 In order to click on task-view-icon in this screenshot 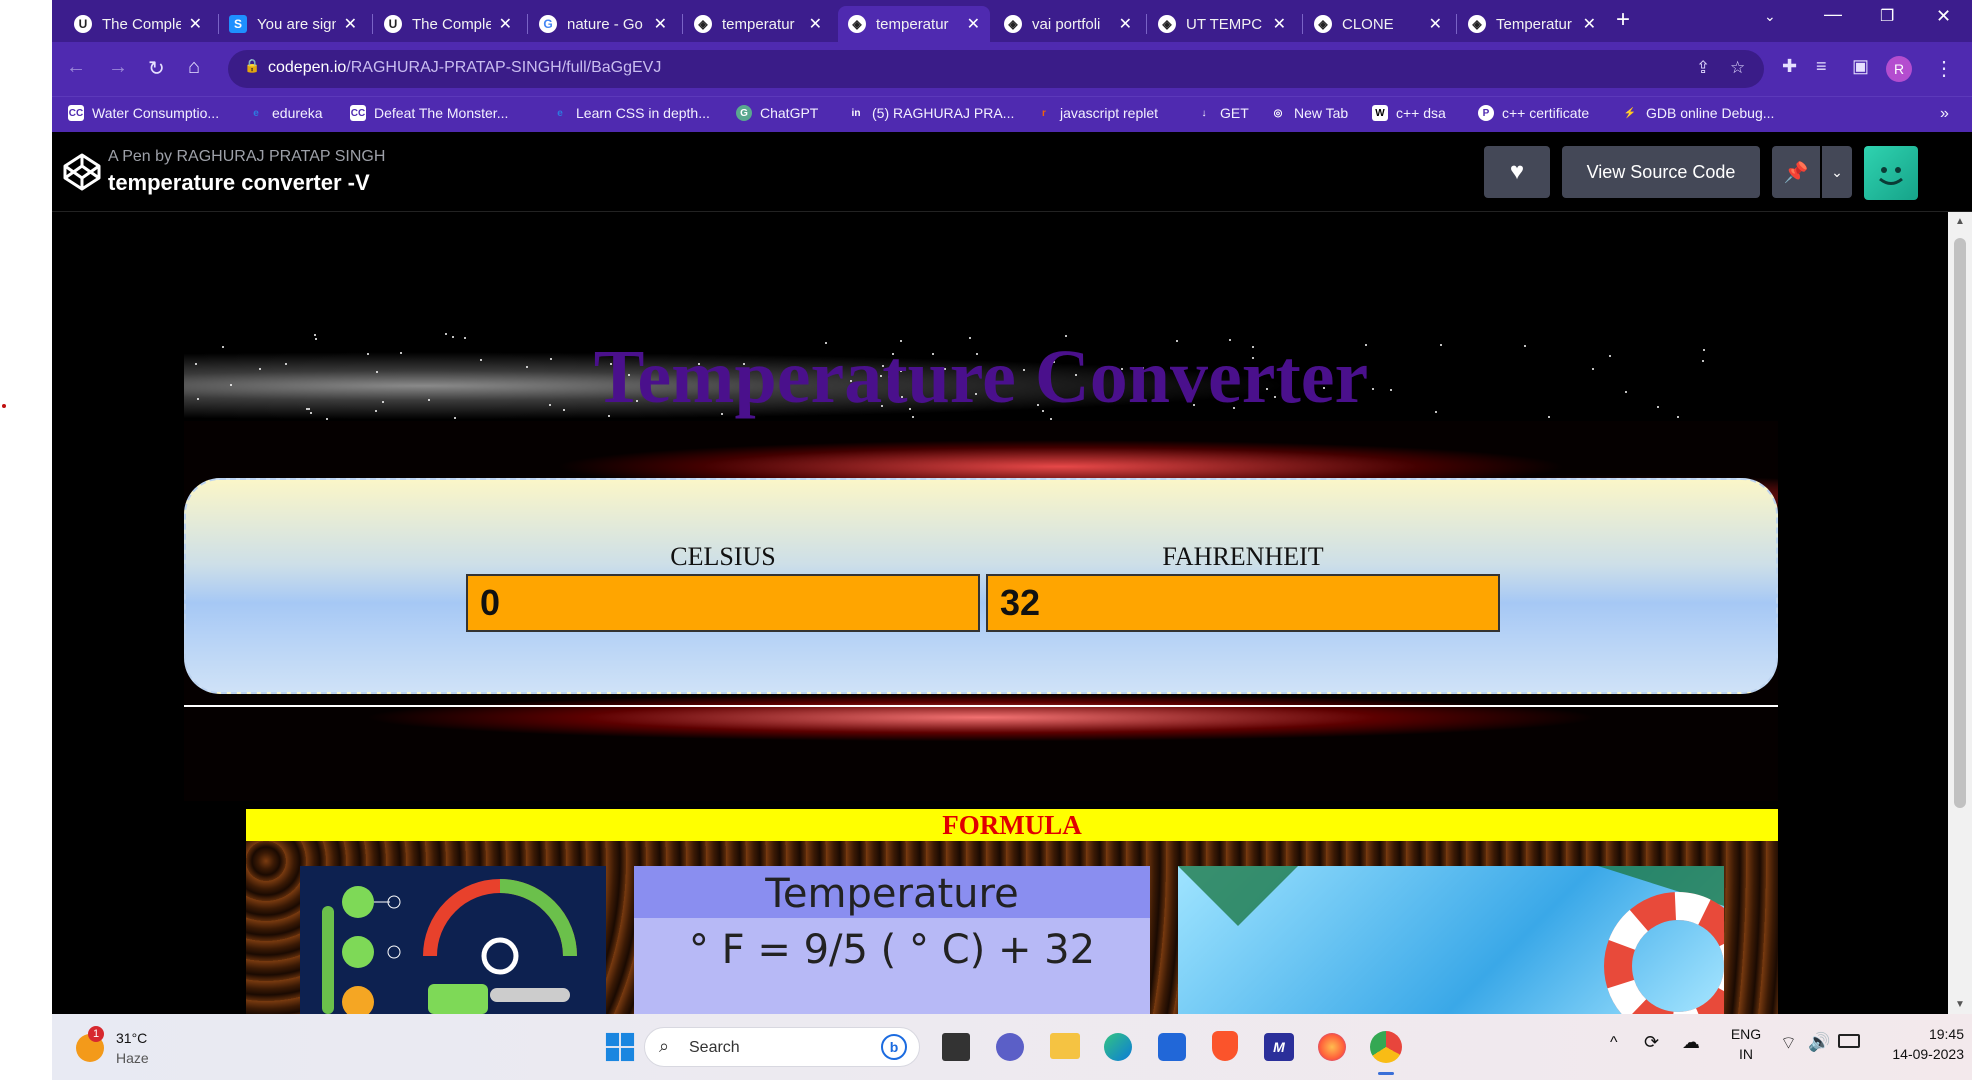, I will do `click(956, 1047)`.